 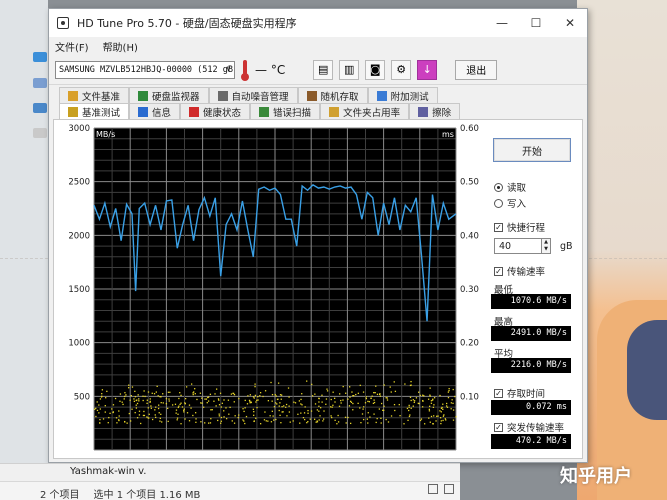 What do you see at coordinates (285, 111) in the screenshot?
I see `tab-bottom-3: 错误扫描` at bounding box center [285, 111].